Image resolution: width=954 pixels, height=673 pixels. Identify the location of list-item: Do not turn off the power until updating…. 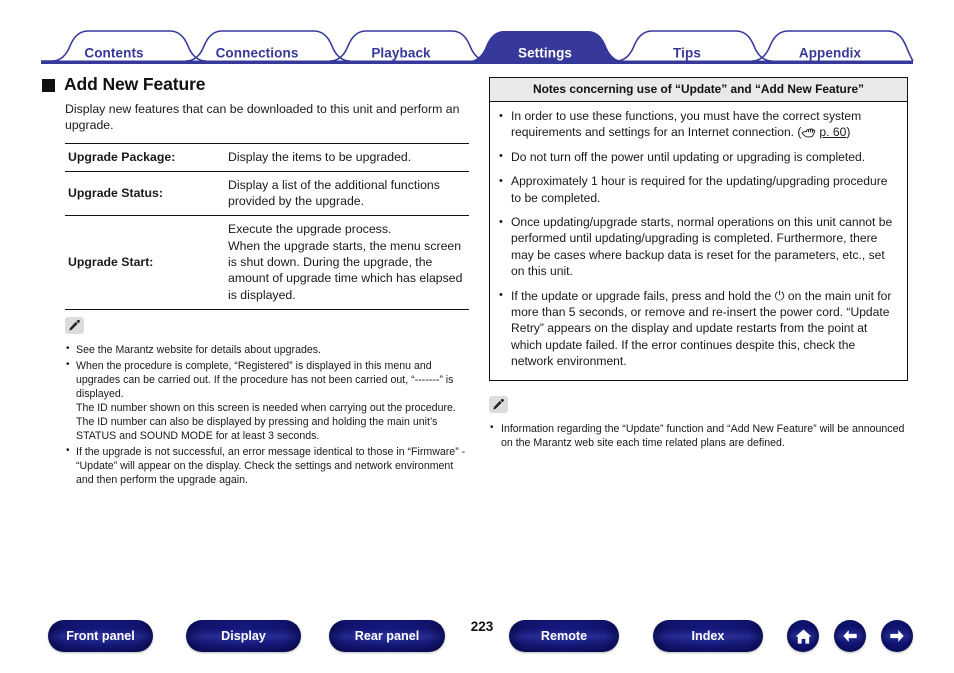
(697, 156).